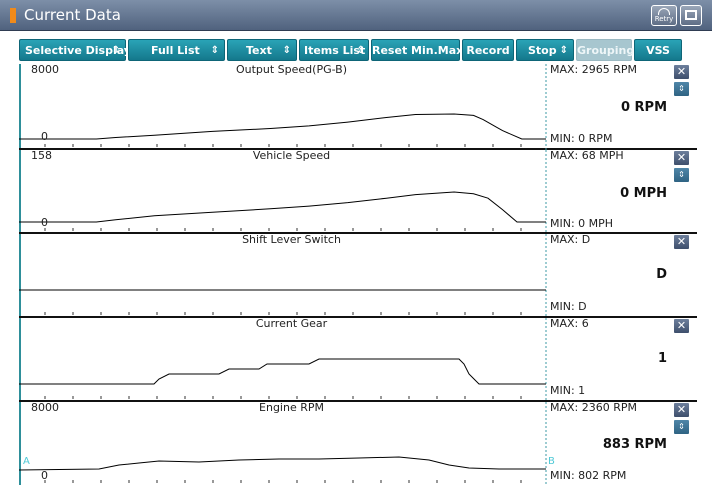 The height and width of the screenshot is (497, 712). What do you see at coordinates (291, 239) in the screenshot?
I see `graph-title: Shift Lever Switch` at bounding box center [291, 239].